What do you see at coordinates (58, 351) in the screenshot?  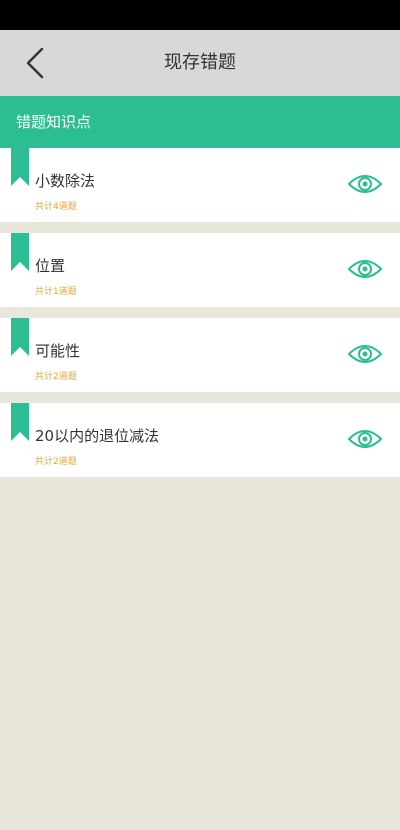 I see `item-title: 可能性` at bounding box center [58, 351].